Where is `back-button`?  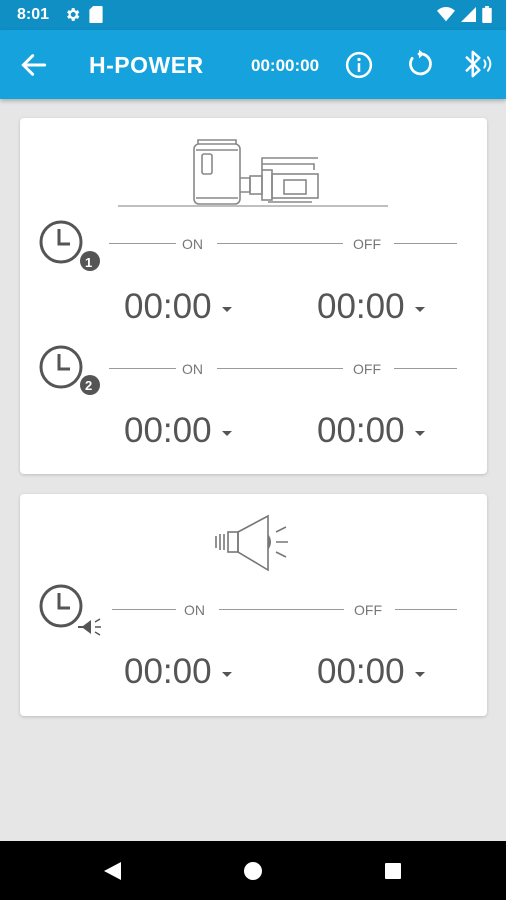
back-button is located at coordinates (34, 65).